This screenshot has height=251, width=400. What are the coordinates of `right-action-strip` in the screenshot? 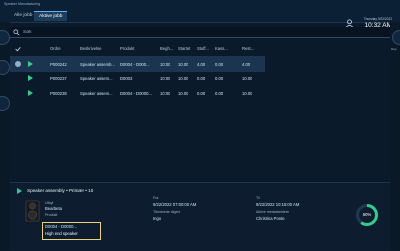 It's located at (395, 136).